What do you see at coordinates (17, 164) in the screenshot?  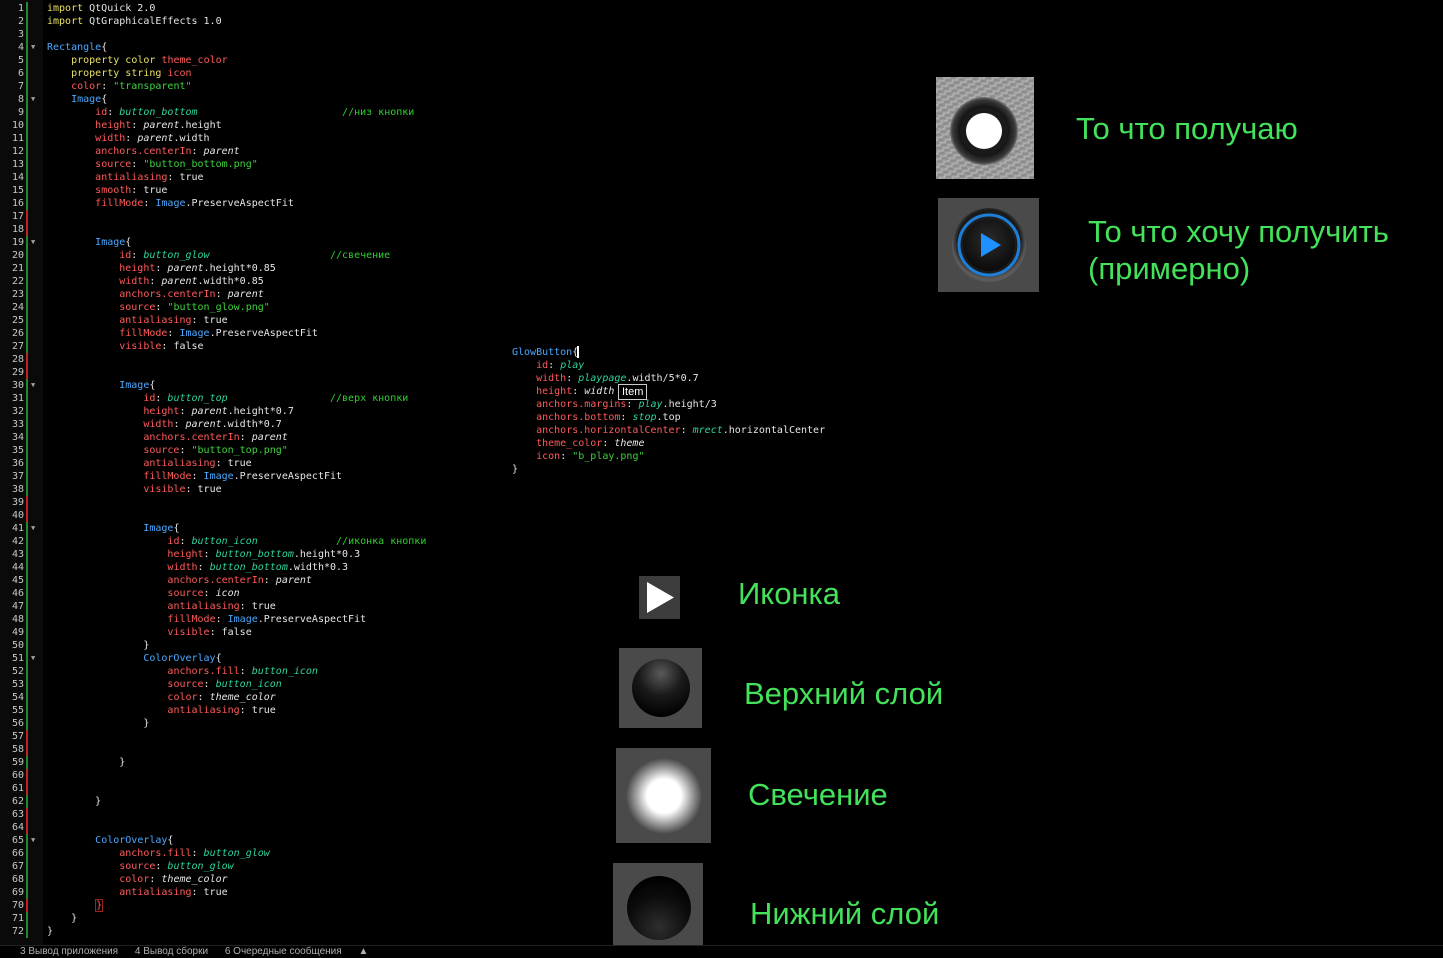 I see `line-number: 13` at bounding box center [17, 164].